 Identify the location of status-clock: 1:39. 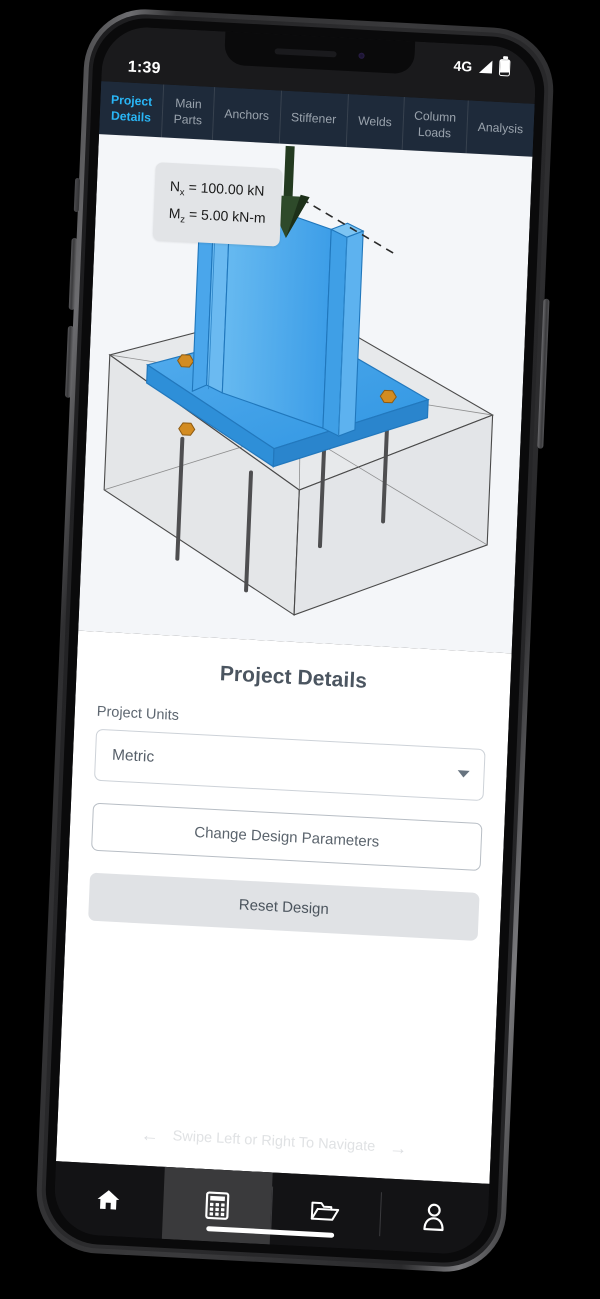
(144, 68).